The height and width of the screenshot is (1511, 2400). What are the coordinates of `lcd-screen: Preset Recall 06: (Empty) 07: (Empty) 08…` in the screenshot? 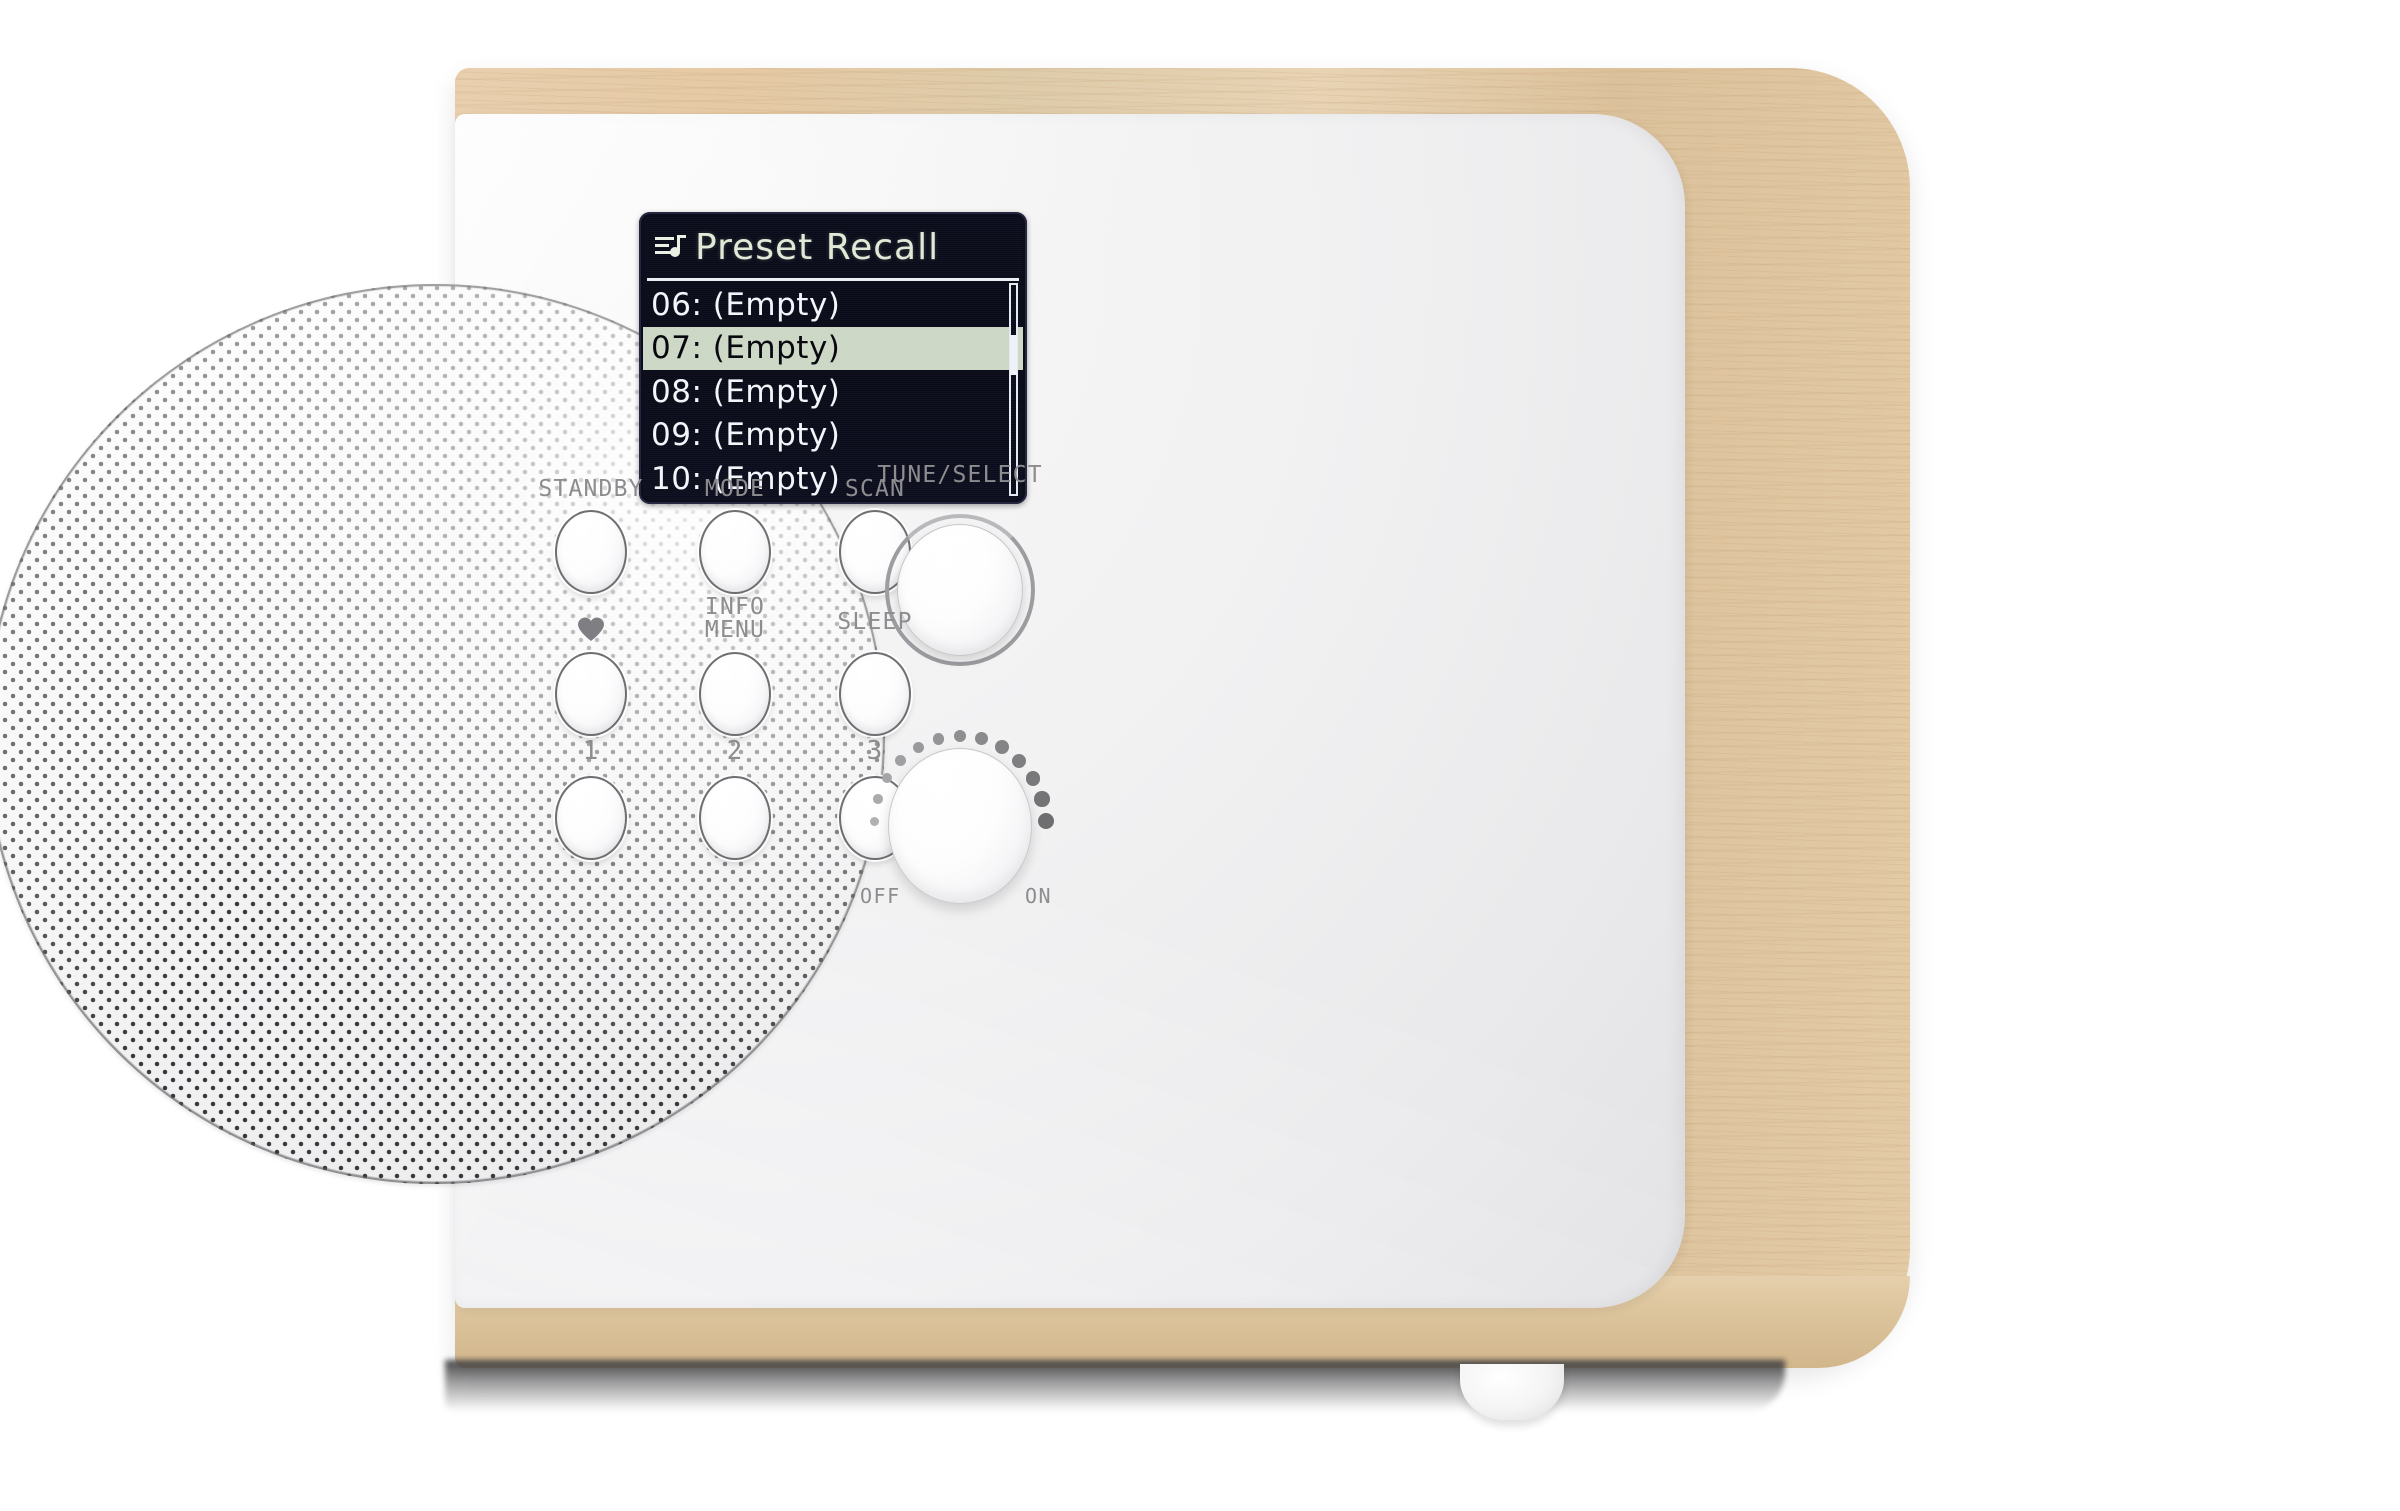 It's located at (833, 358).